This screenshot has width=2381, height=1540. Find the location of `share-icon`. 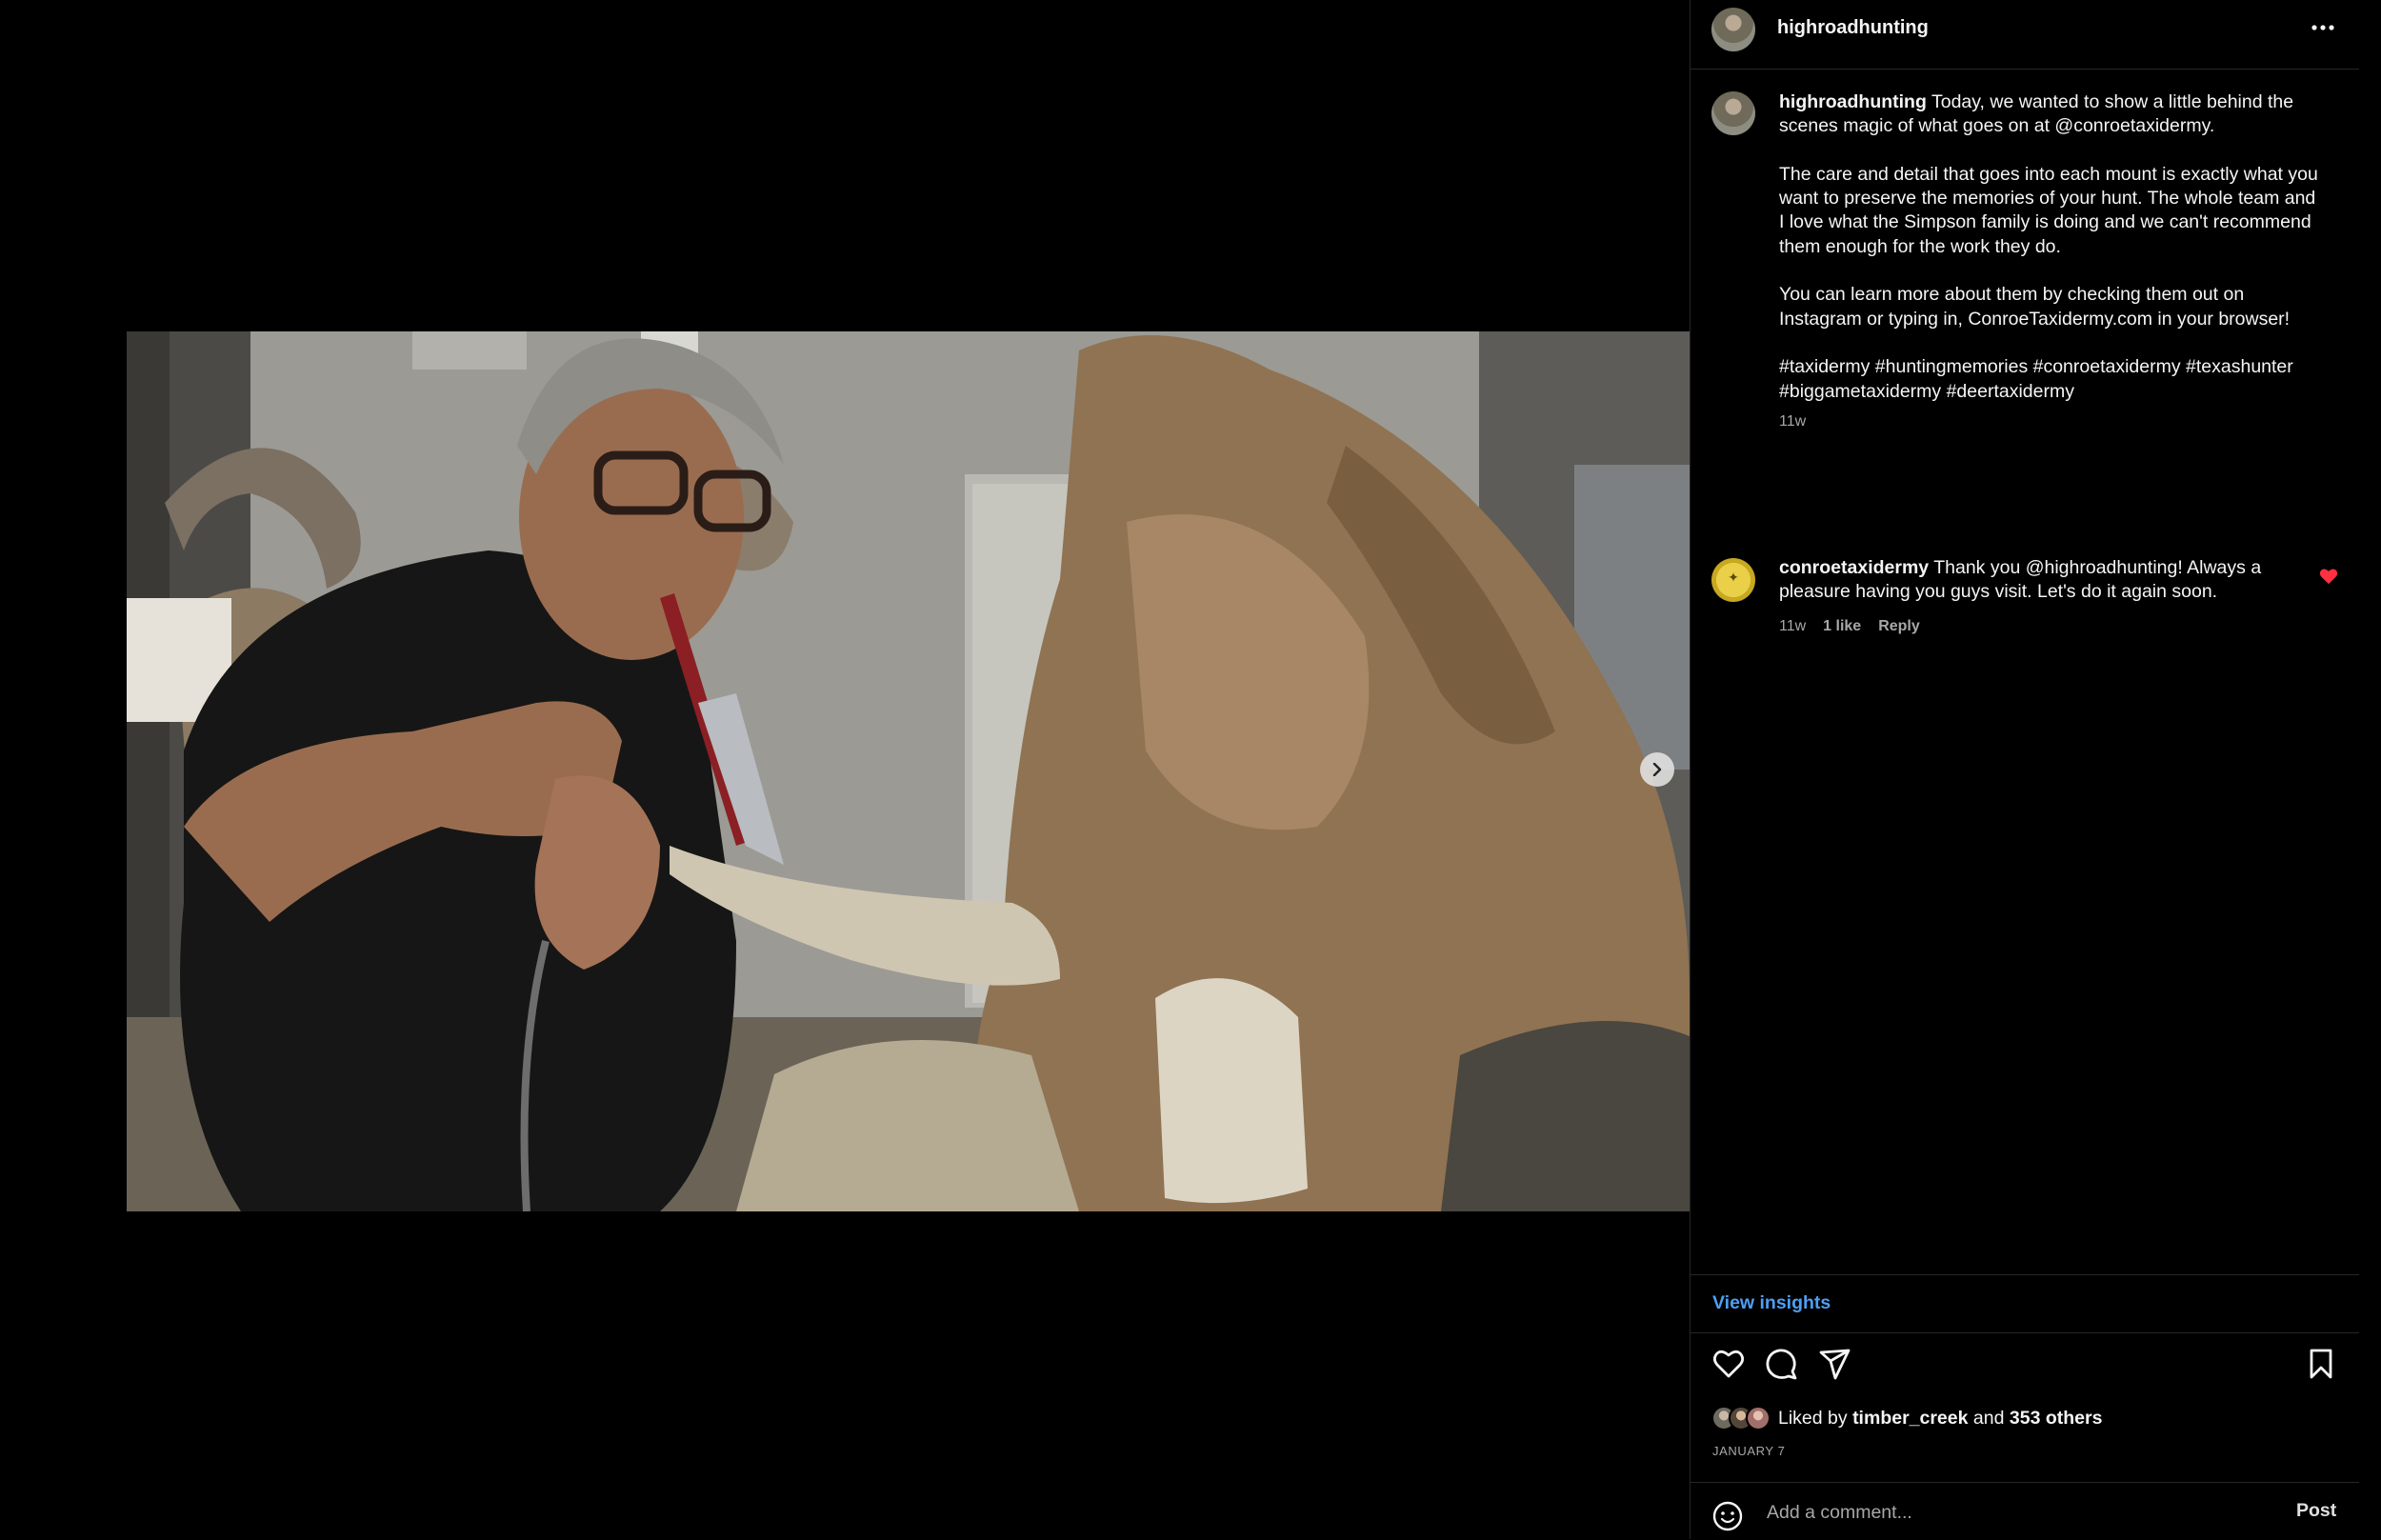

share-icon is located at coordinates (1835, 1364).